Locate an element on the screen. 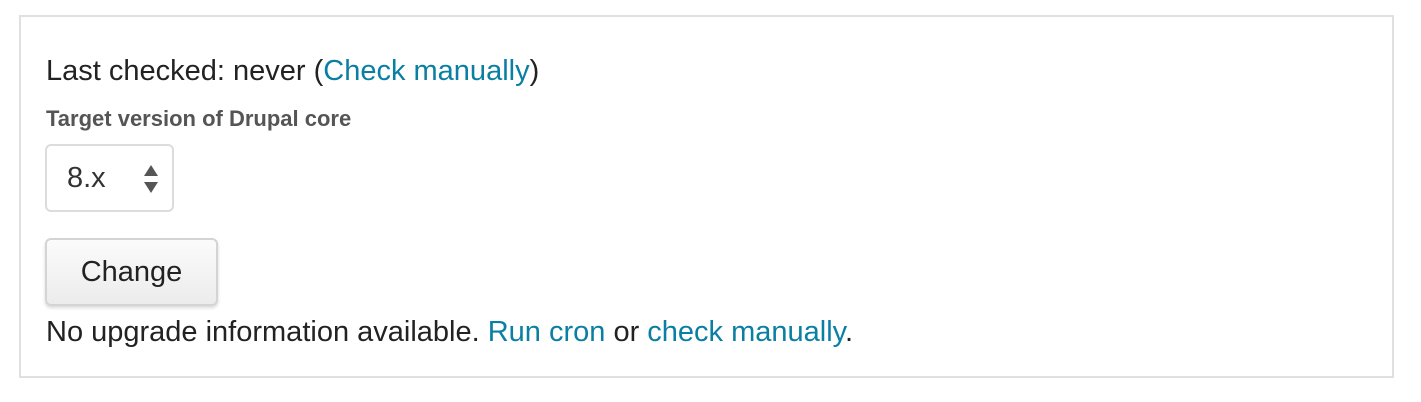  last-checked-line: Last checked: never (Check manually) is located at coordinates (292, 71).